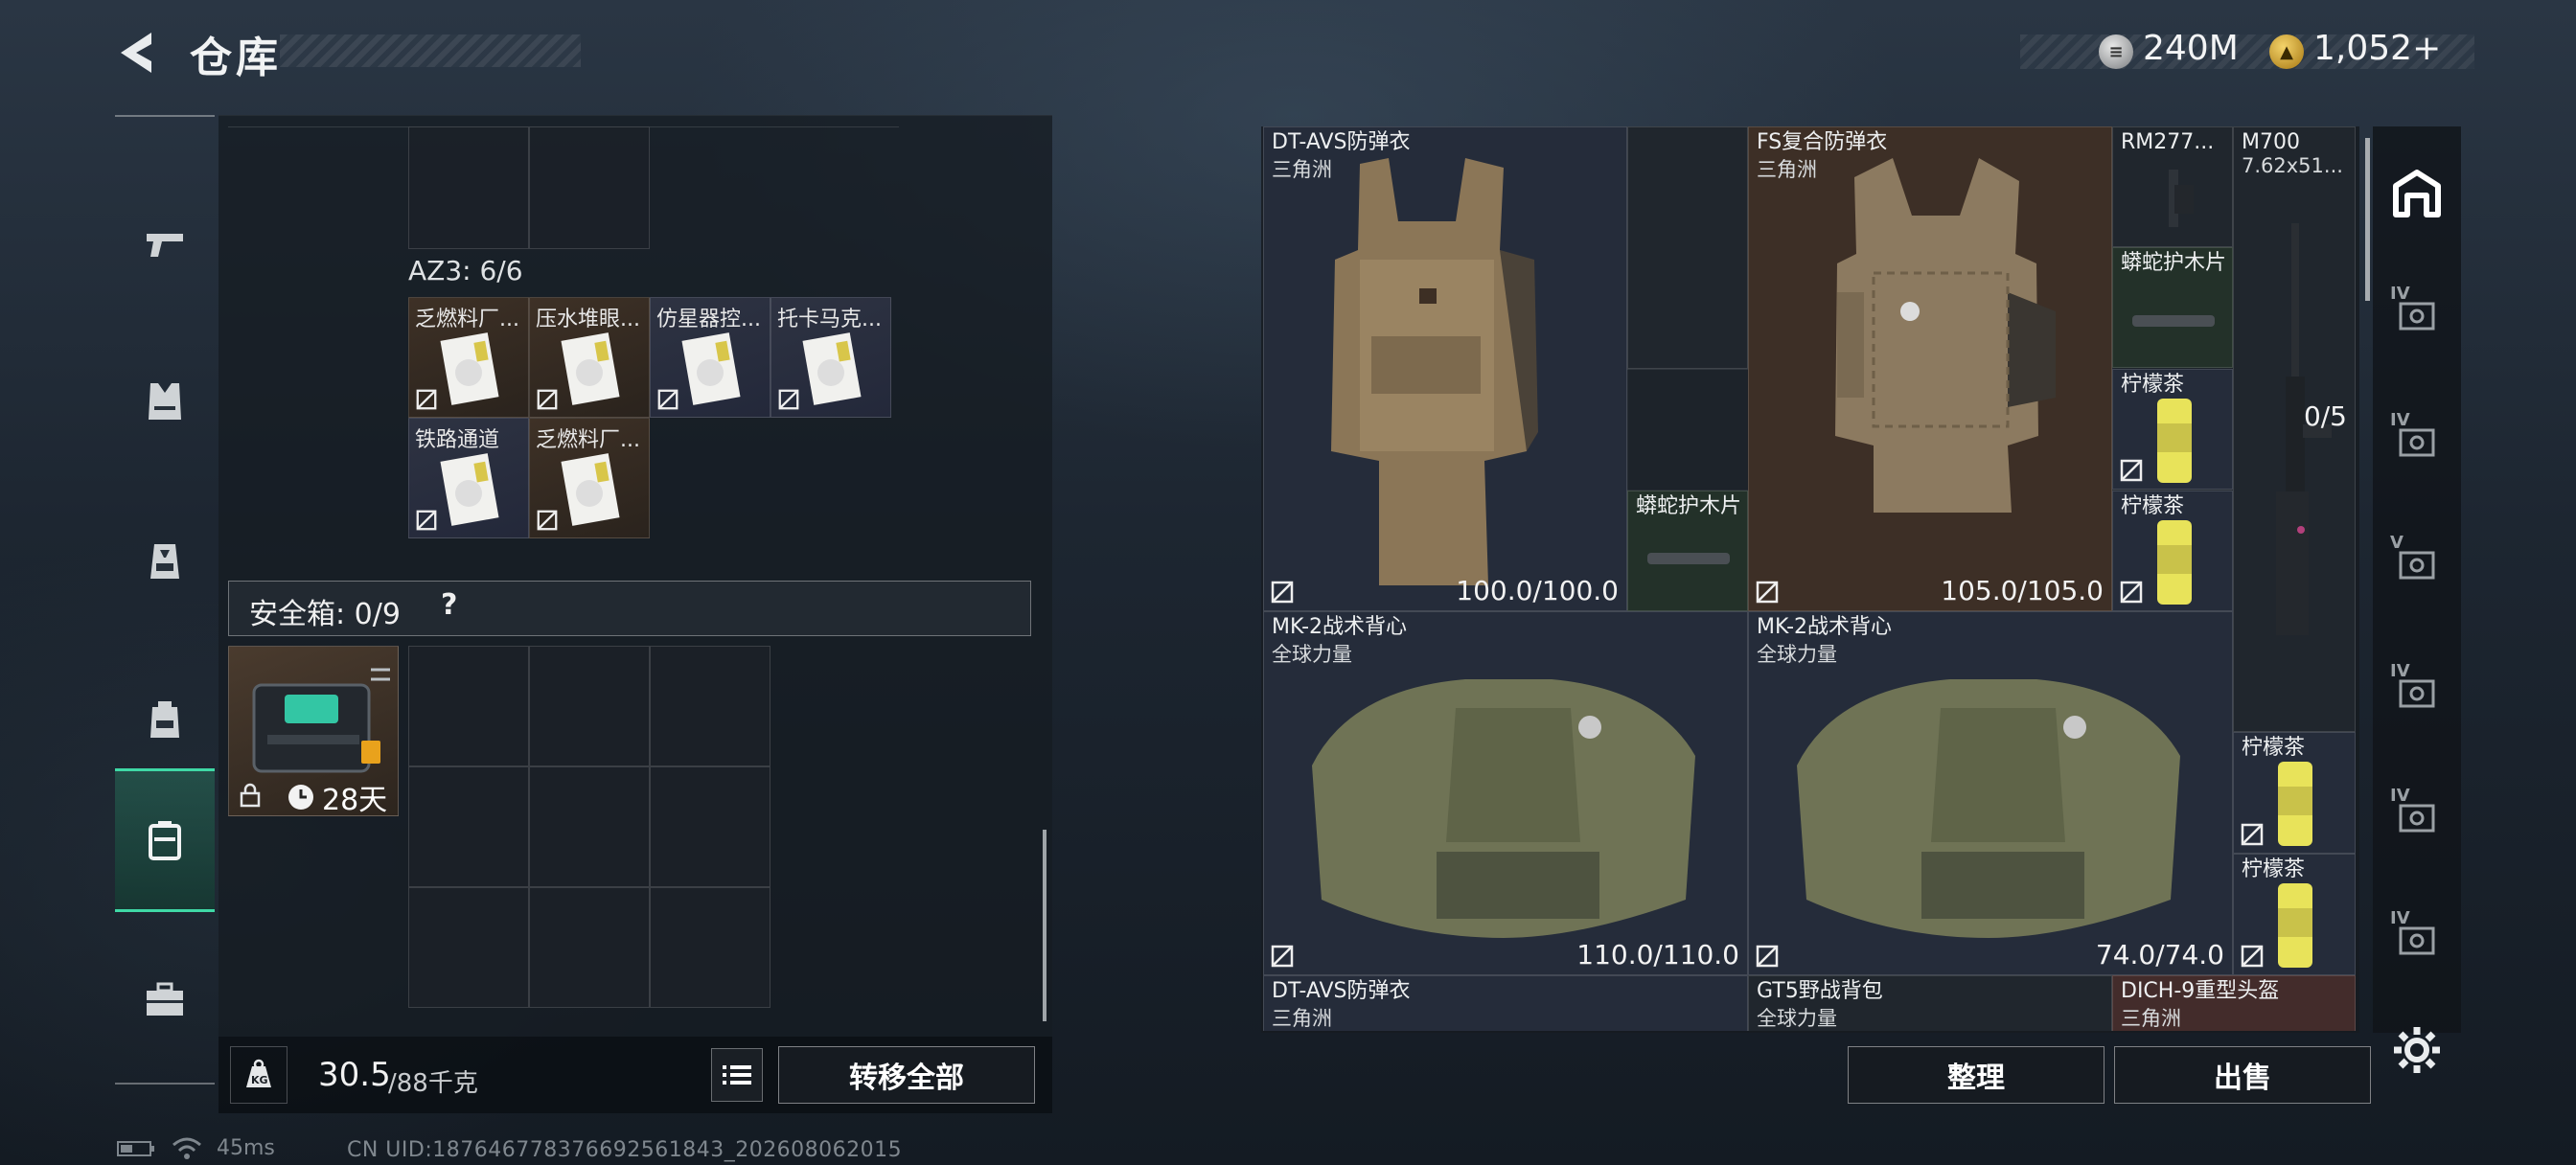 This screenshot has height=1165, width=2576. What do you see at coordinates (2242, 1075) in the screenshot?
I see `sell-button: 出售` at bounding box center [2242, 1075].